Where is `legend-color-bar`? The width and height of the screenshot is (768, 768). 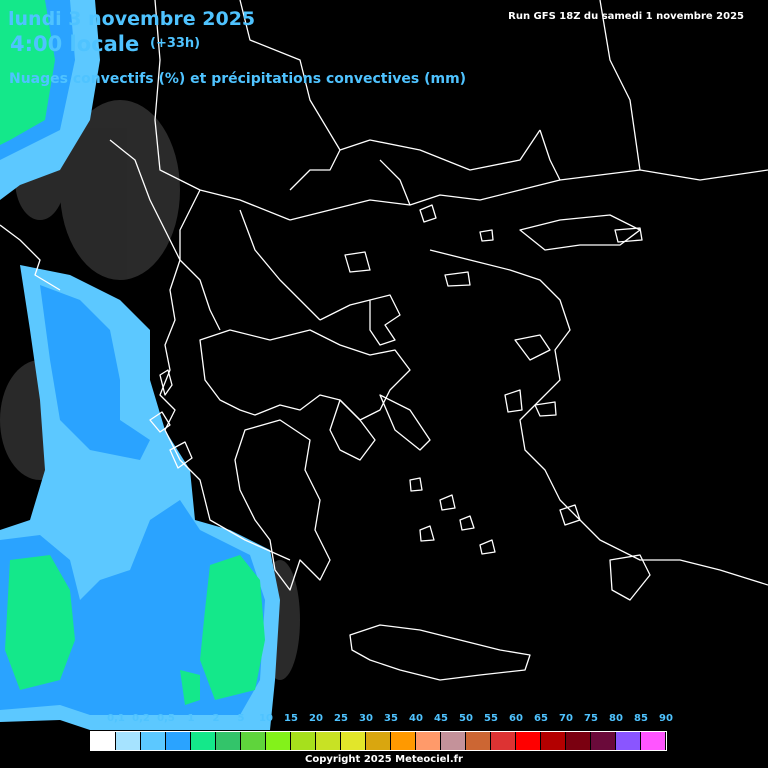
legend-color-bar is located at coordinates (378, 741).